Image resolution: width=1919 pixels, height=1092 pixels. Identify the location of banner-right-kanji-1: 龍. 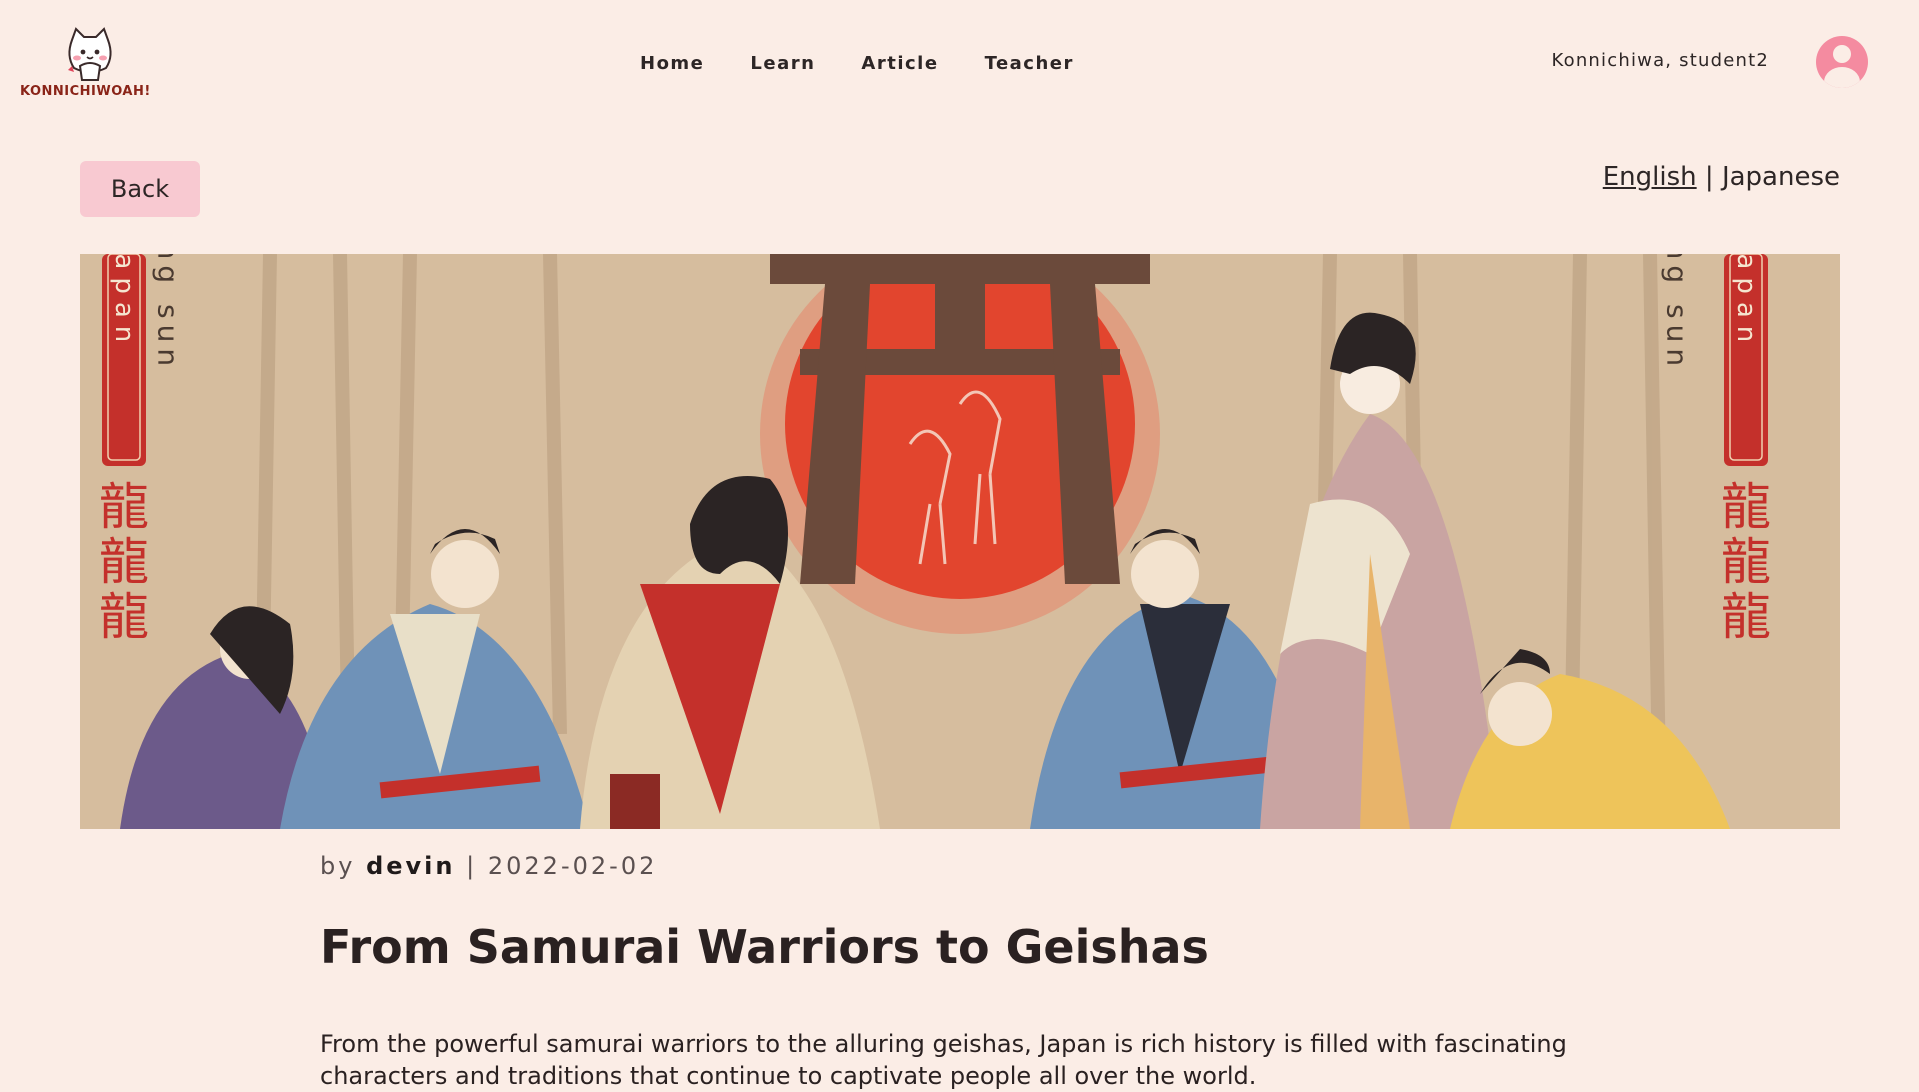
(1746, 507).